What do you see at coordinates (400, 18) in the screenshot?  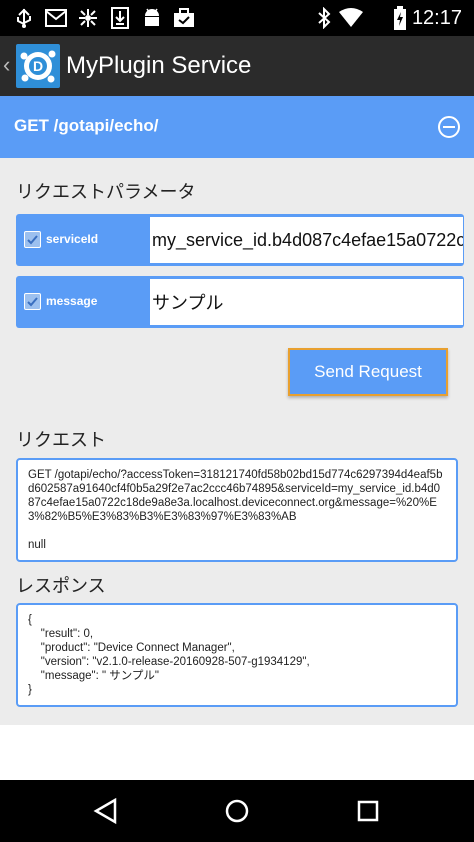 I see `battery-charging-icon` at bounding box center [400, 18].